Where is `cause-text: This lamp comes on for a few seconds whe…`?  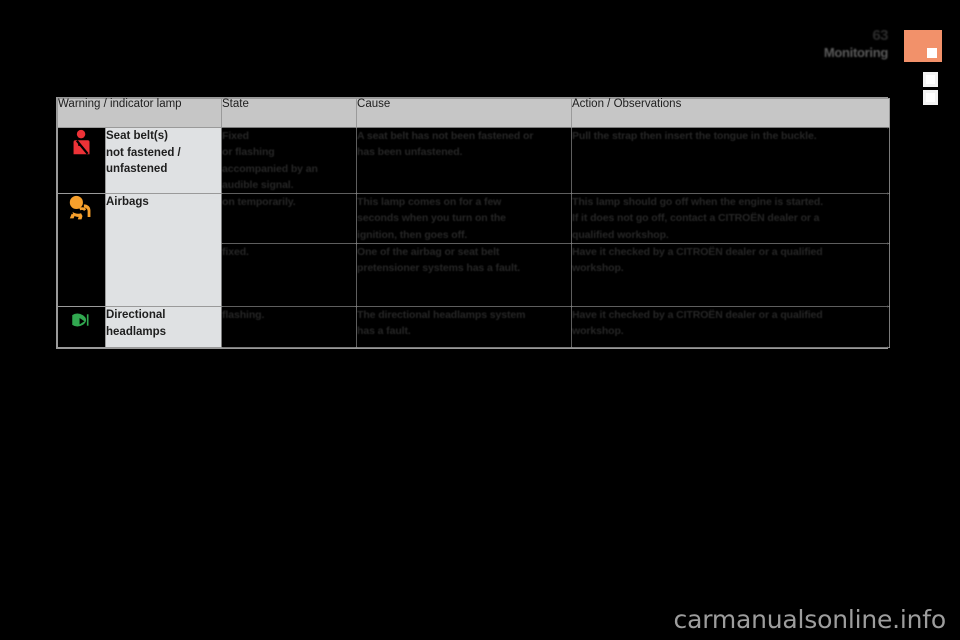 cause-text: This lamp comes on for a few seconds whe… is located at coordinates (431, 218).